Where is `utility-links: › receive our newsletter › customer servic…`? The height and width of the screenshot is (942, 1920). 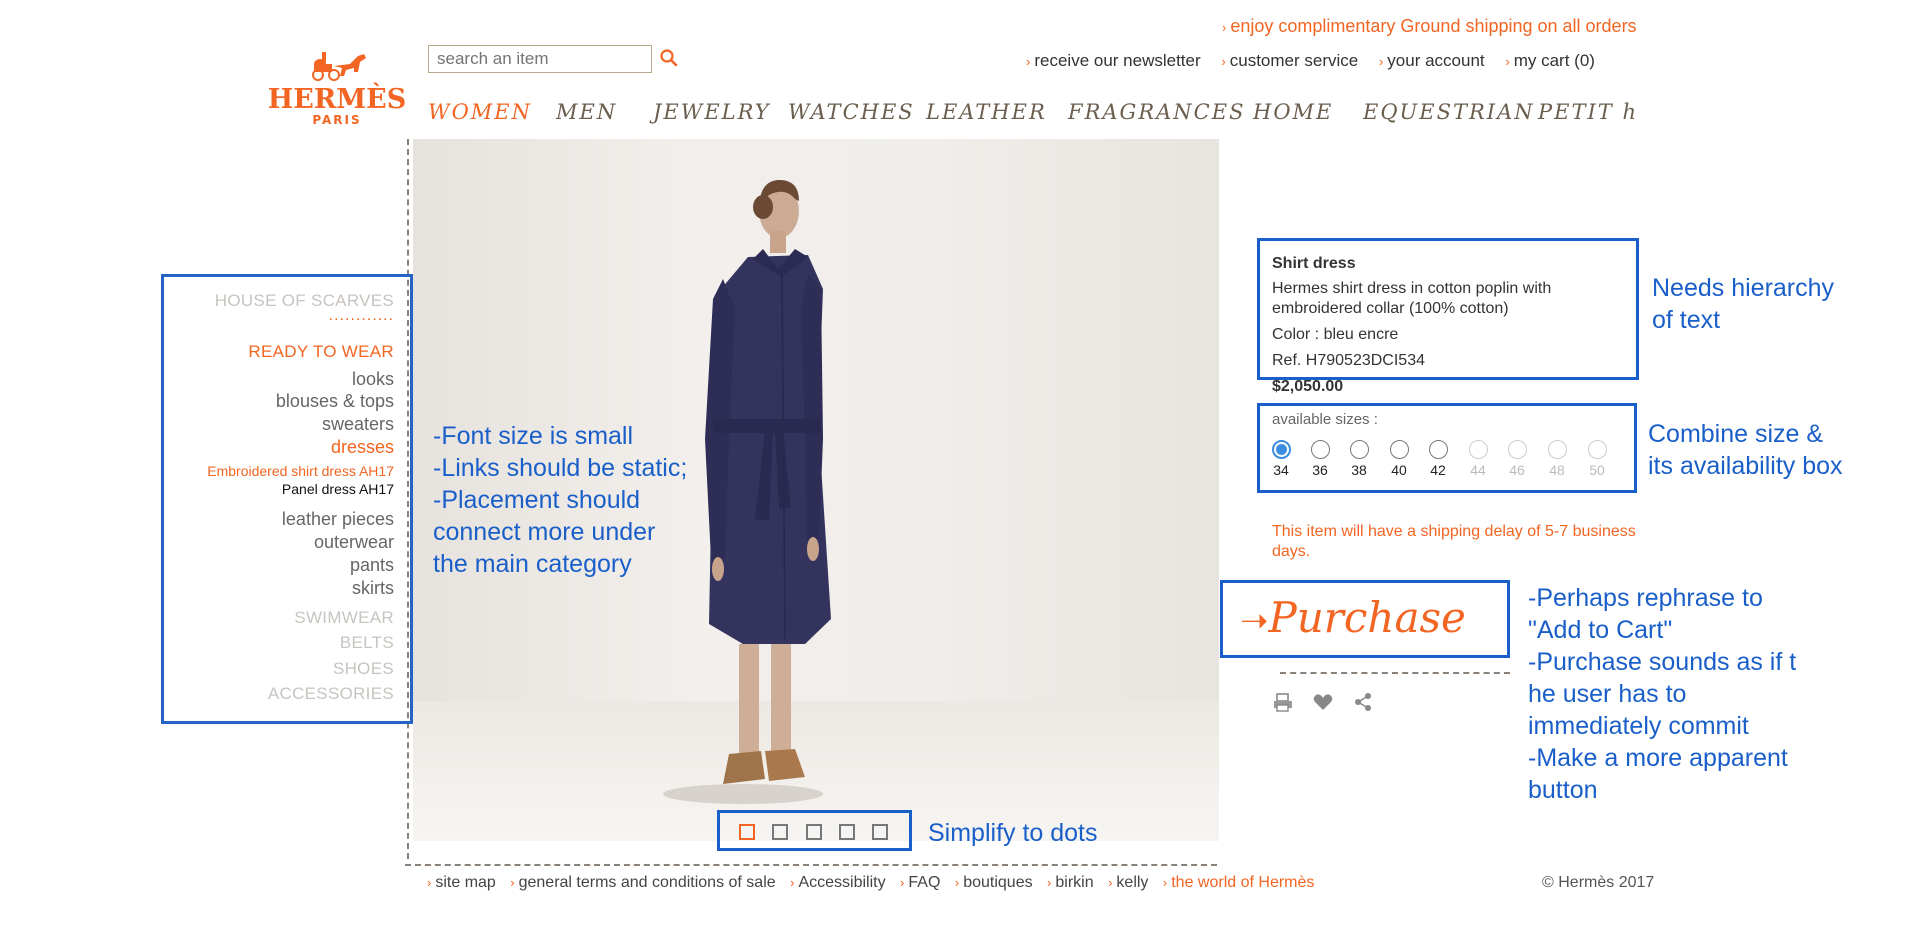 utility-links: › receive our newsletter › customer servic… is located at coordinates (1318, 61).